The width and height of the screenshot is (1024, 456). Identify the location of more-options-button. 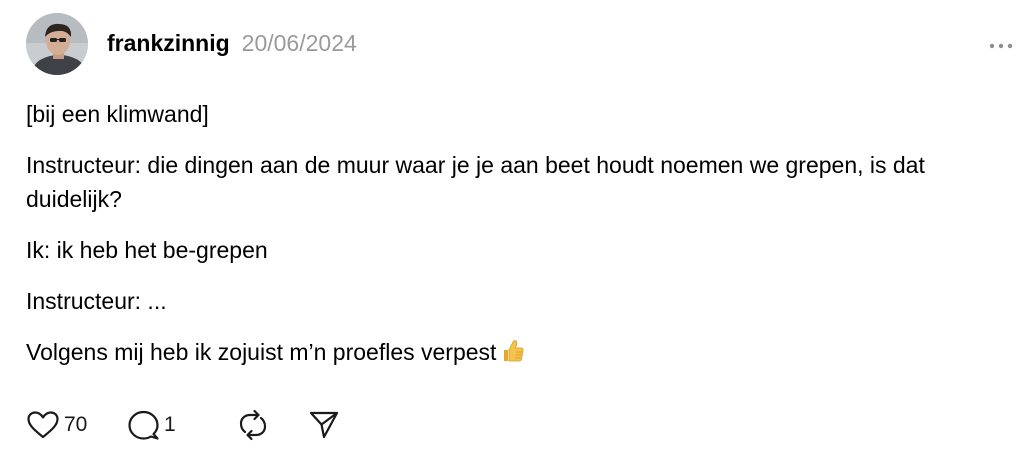
(1001, 46).